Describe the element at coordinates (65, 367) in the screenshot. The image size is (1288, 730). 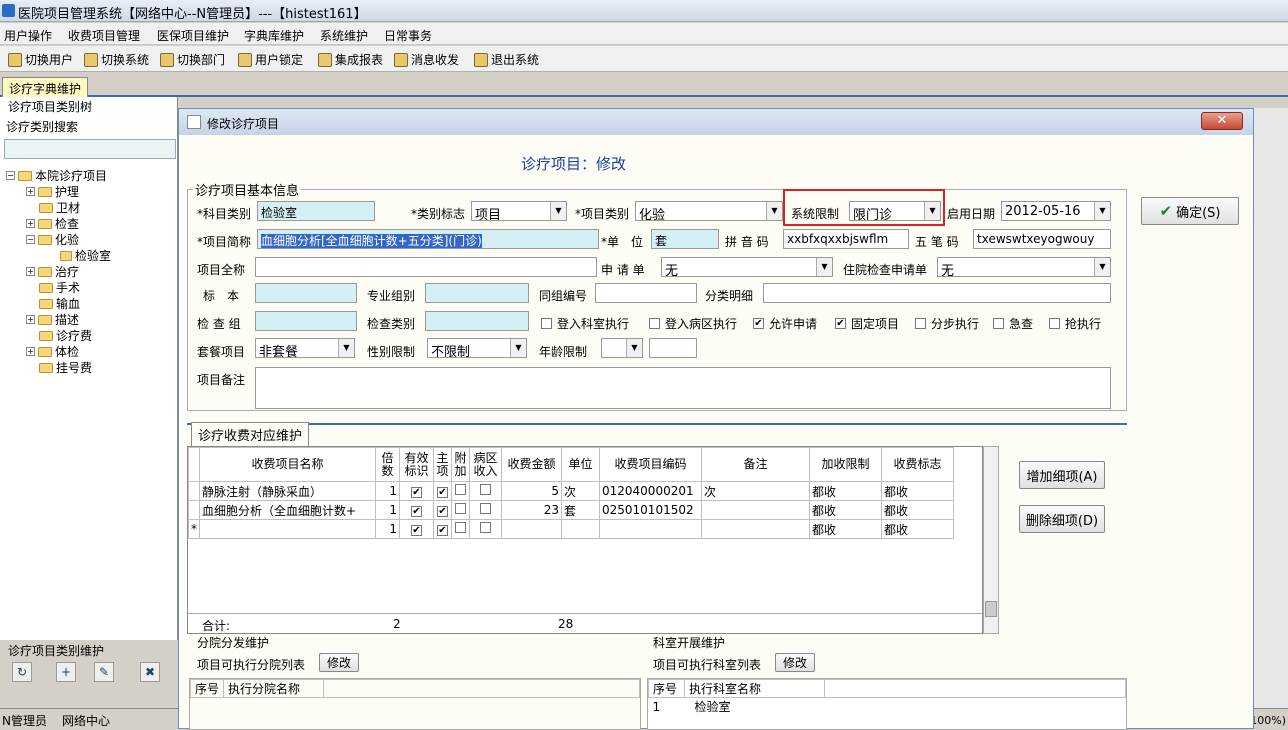
I see `tree-item-reg-fee: 挂号费` at that location.